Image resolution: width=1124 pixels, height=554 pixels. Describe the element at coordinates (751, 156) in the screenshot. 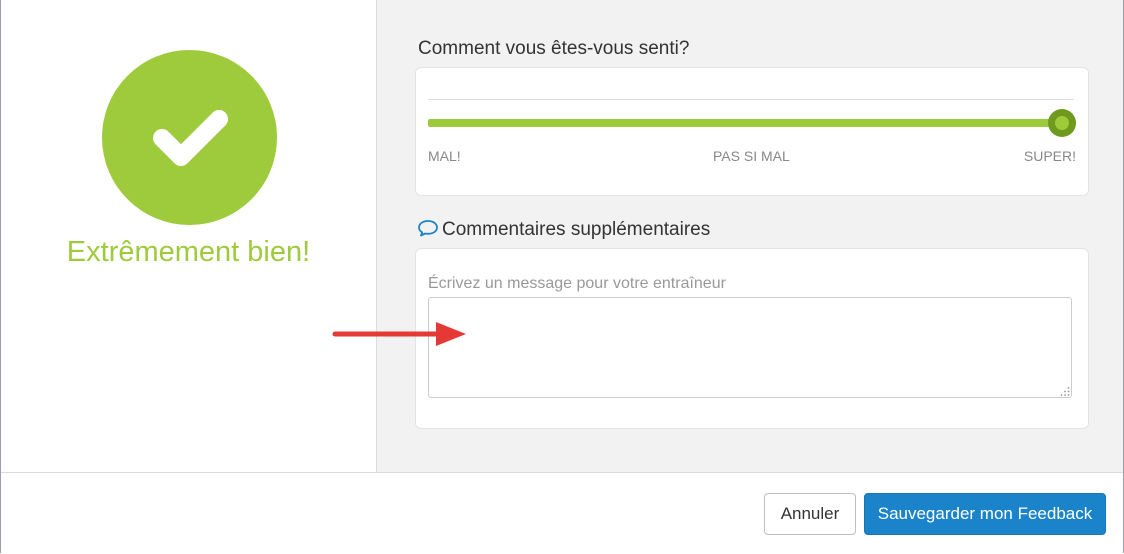

I see `scale-label-mid: PAS SI MAL` at that location.